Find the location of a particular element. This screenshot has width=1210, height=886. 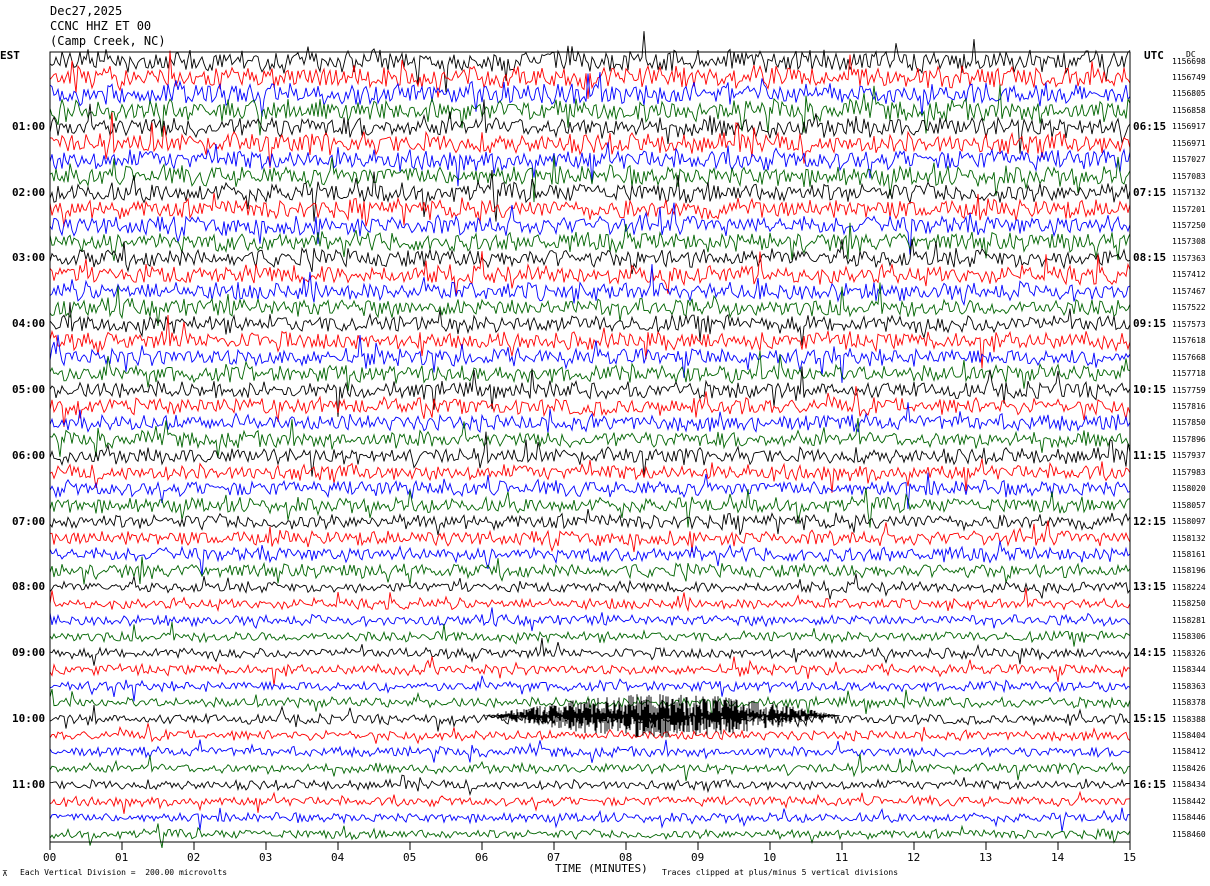

event-burst is located at coordinates (662, 716).